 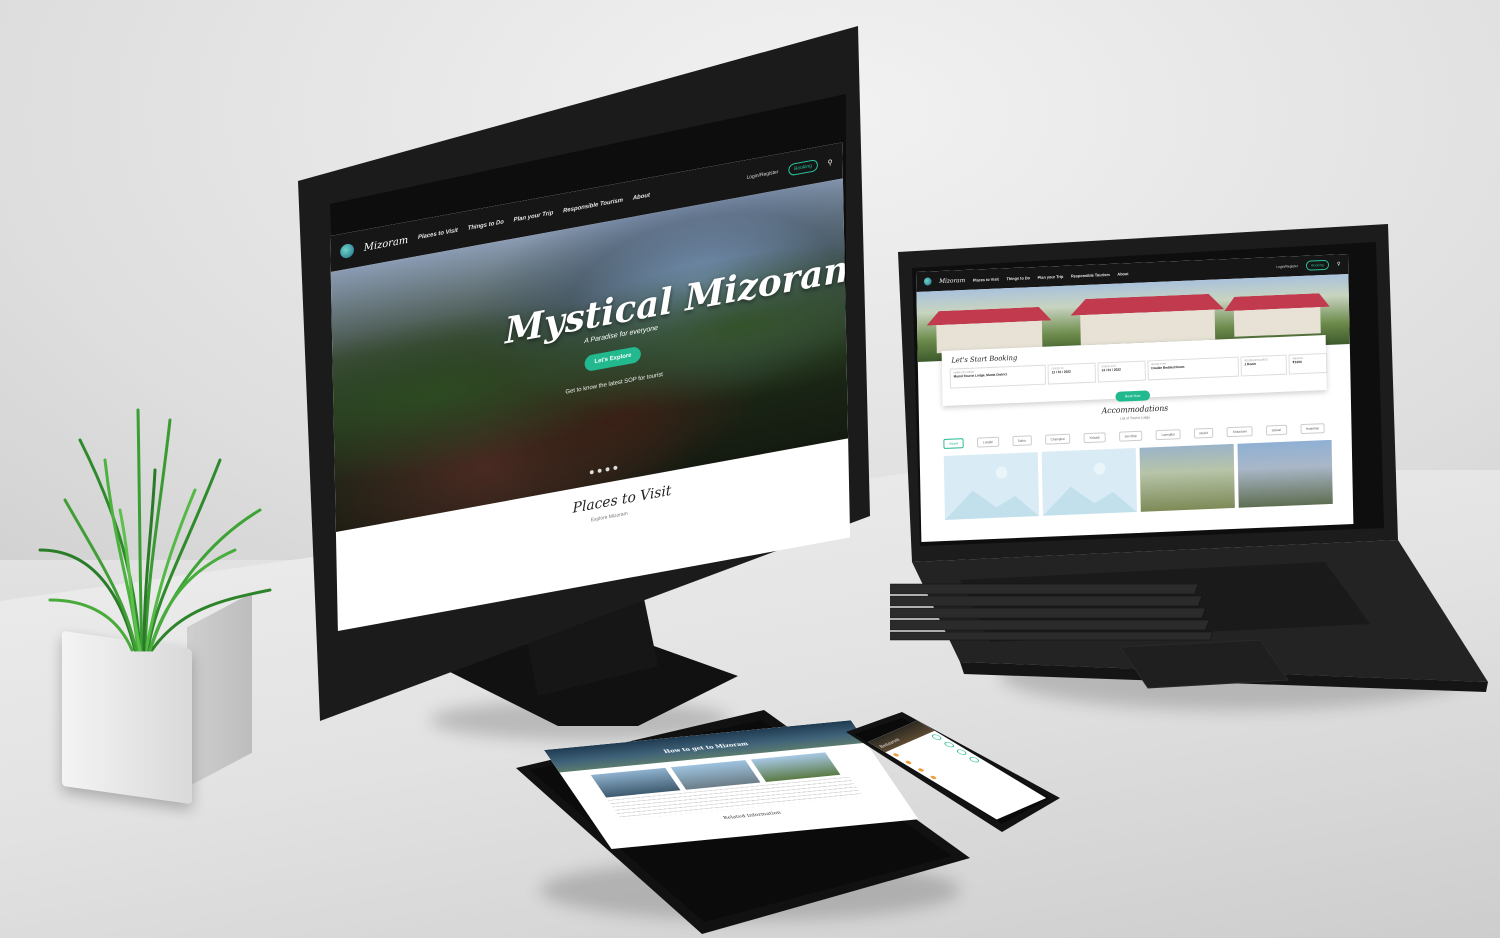 What do you see at coordinates (1239, 432) in the screenshot?
I see `district-tab: Khawzawl` at bounding box center [1239, 432].